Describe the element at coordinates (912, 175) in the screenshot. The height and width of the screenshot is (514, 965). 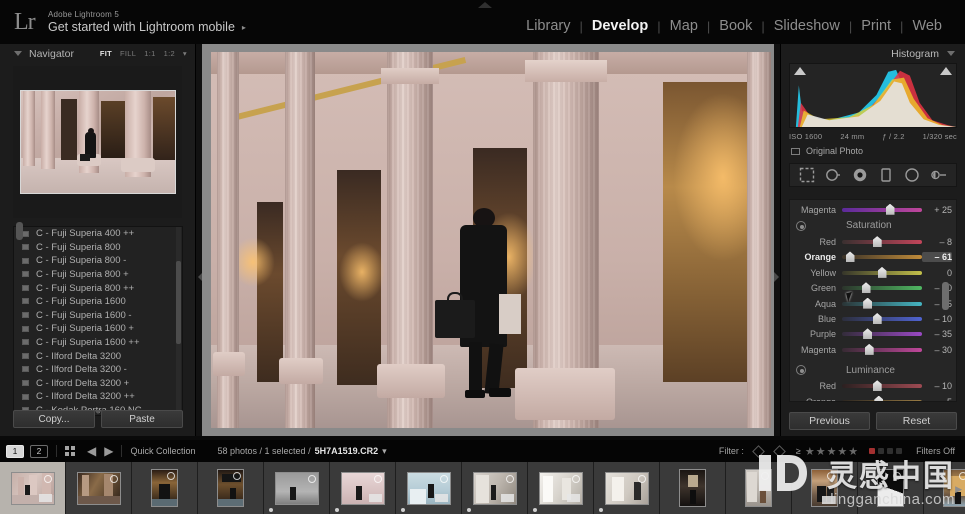
I see `radial-filter-icon` at that location.